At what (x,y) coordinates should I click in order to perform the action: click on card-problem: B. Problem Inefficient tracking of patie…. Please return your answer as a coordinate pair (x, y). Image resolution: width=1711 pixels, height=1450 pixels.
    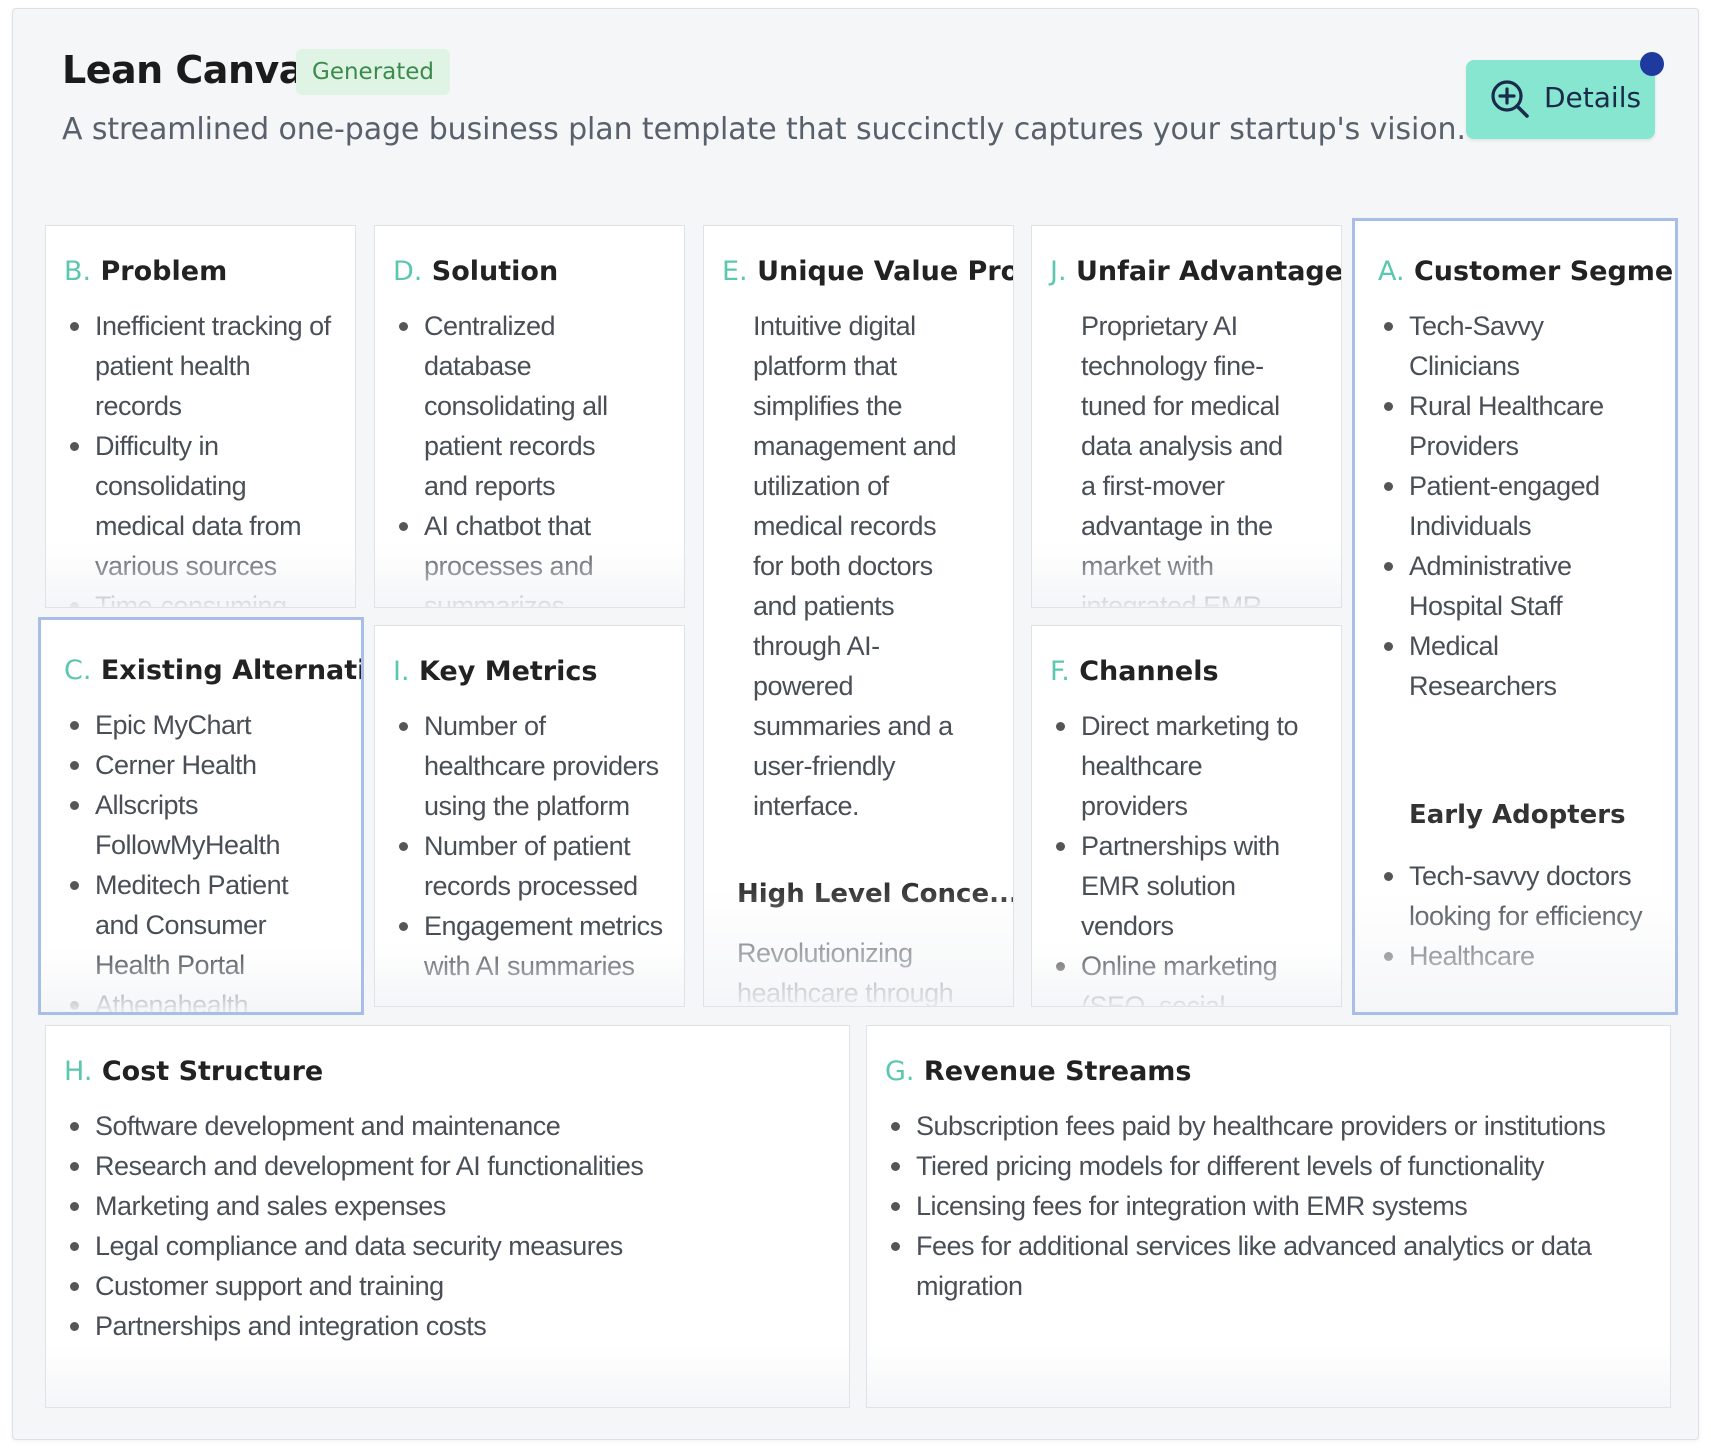
    Looking at the image, I should click on (200, 416).